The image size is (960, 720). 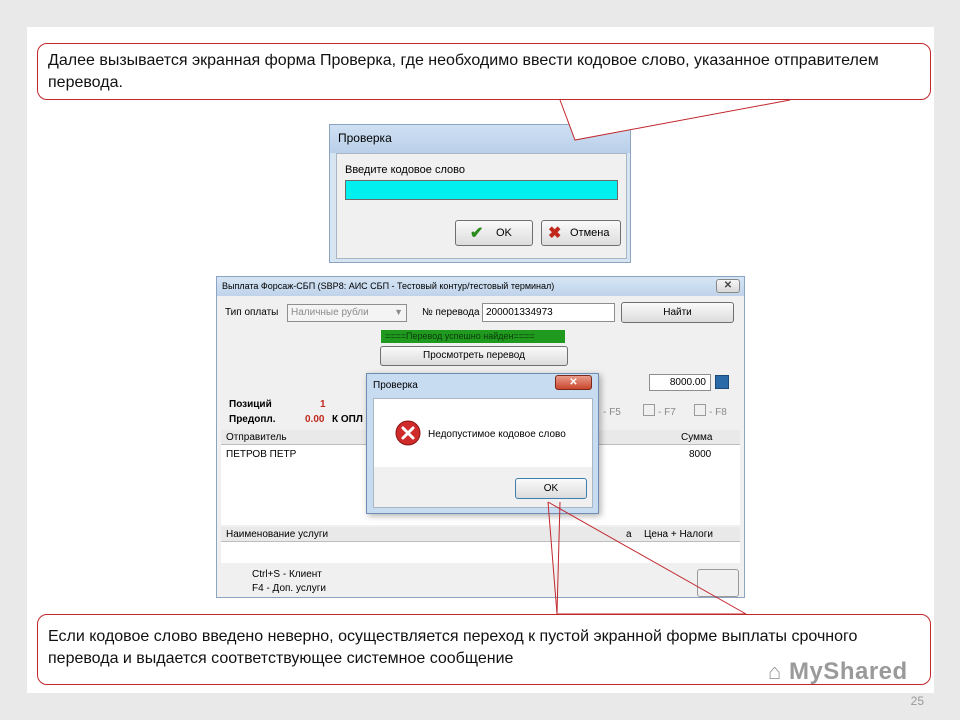 I want to click on f8-shortcut: - F8, so click(x=718, y=412).